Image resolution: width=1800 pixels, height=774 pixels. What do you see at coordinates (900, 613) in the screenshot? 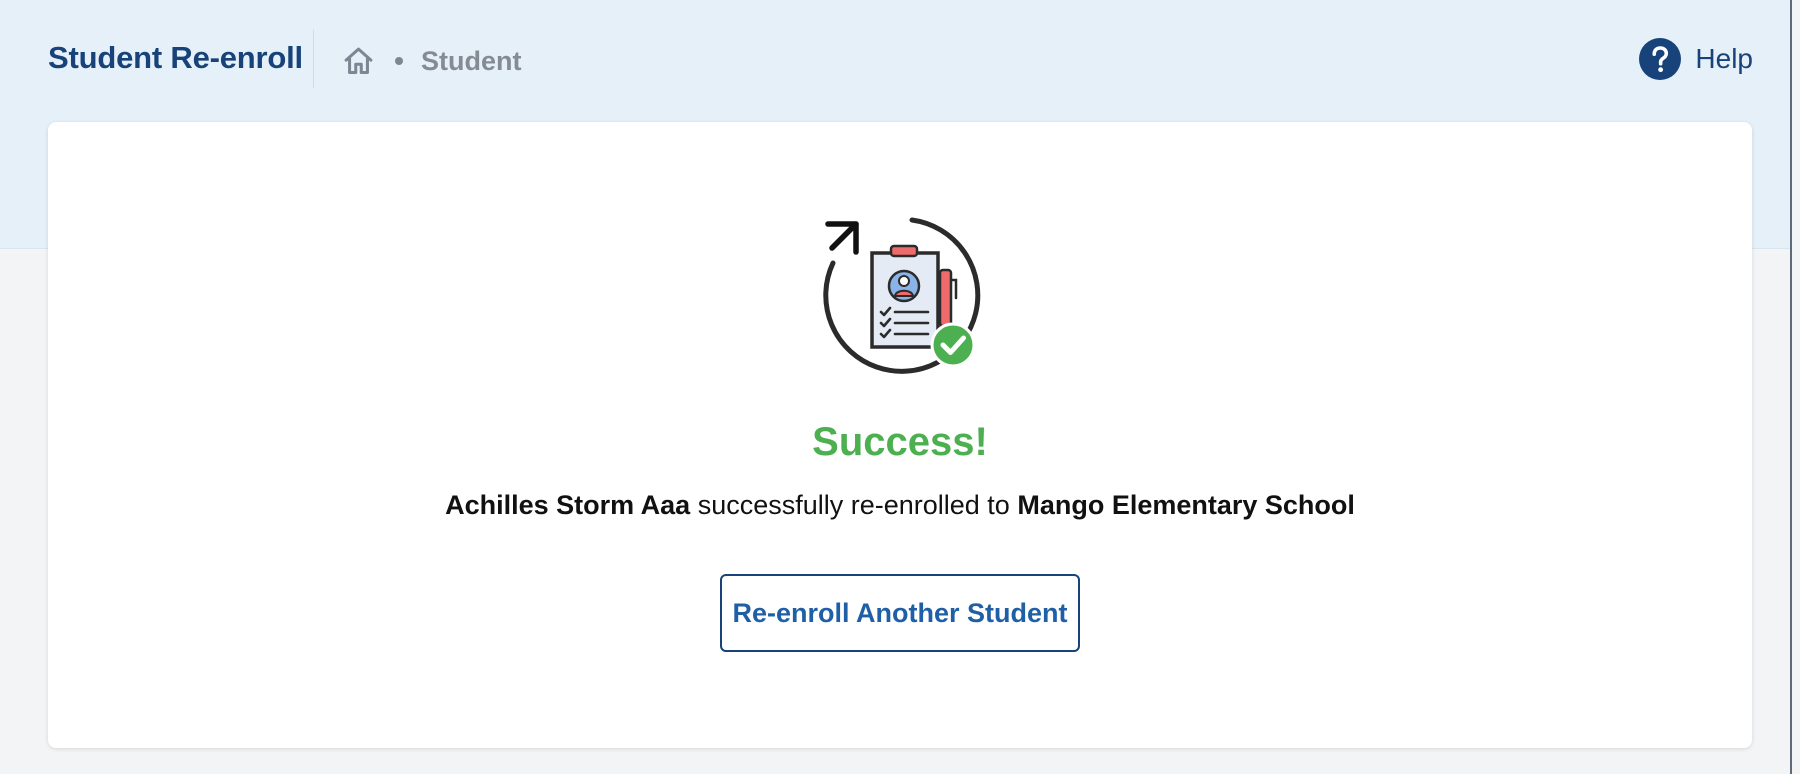
I see `reenroll-another-student-button: Re-enroll Another Student` at bounding box center [900, 613].